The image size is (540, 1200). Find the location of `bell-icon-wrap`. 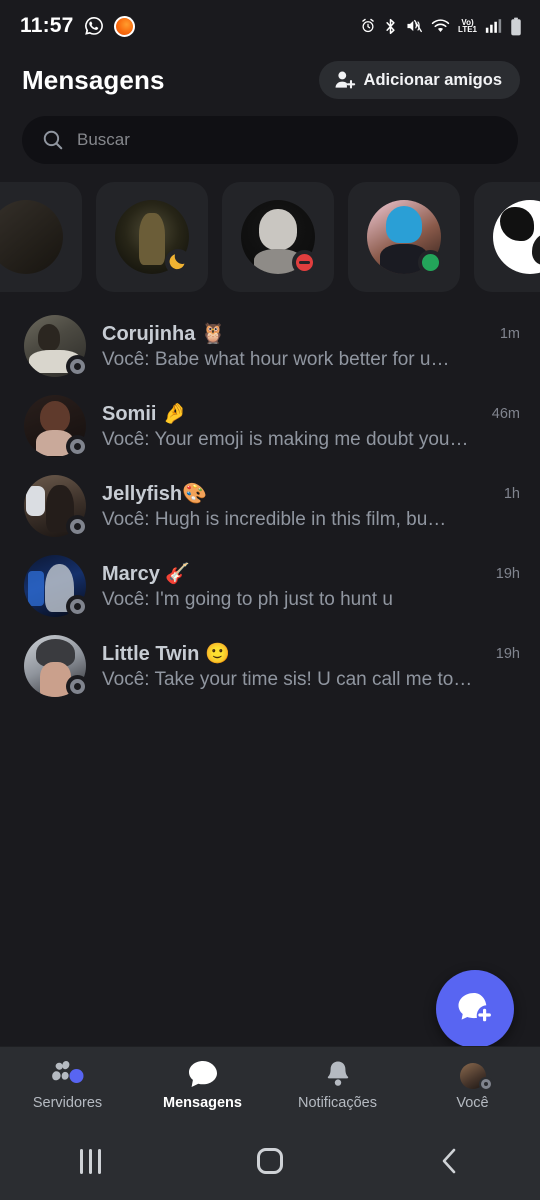

bell-icon-wrap is located at coordinates (338, 1074).